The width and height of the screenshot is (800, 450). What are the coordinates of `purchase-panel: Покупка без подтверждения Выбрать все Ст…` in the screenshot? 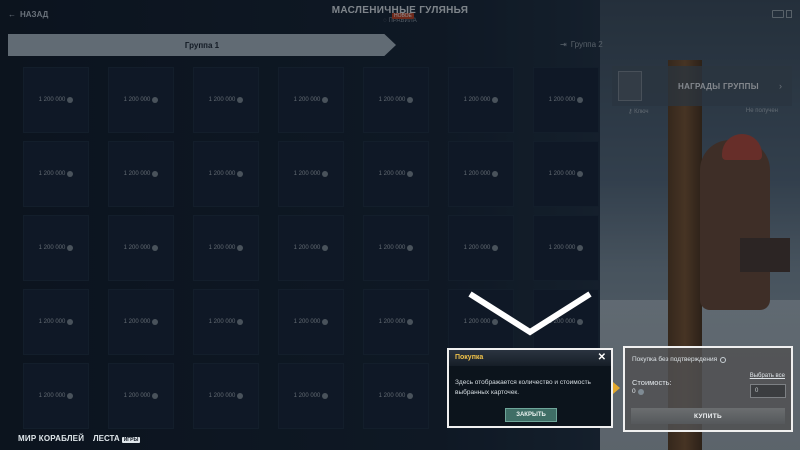 It's located at (708, 389).